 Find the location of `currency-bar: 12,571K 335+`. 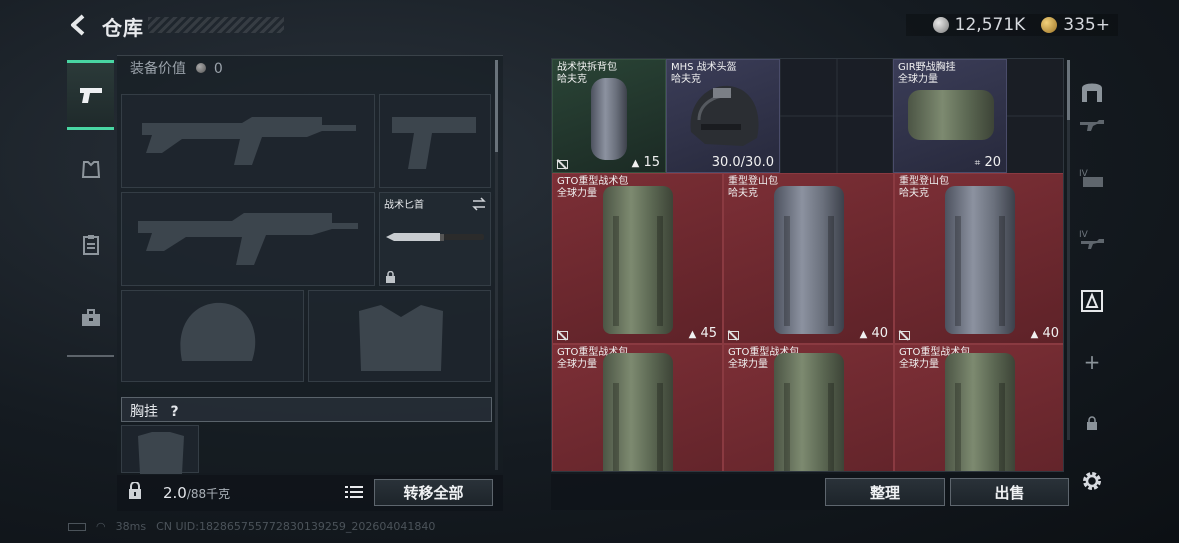

currency-bar: 12,571K 335+ is located at coordinates (1012, 25).